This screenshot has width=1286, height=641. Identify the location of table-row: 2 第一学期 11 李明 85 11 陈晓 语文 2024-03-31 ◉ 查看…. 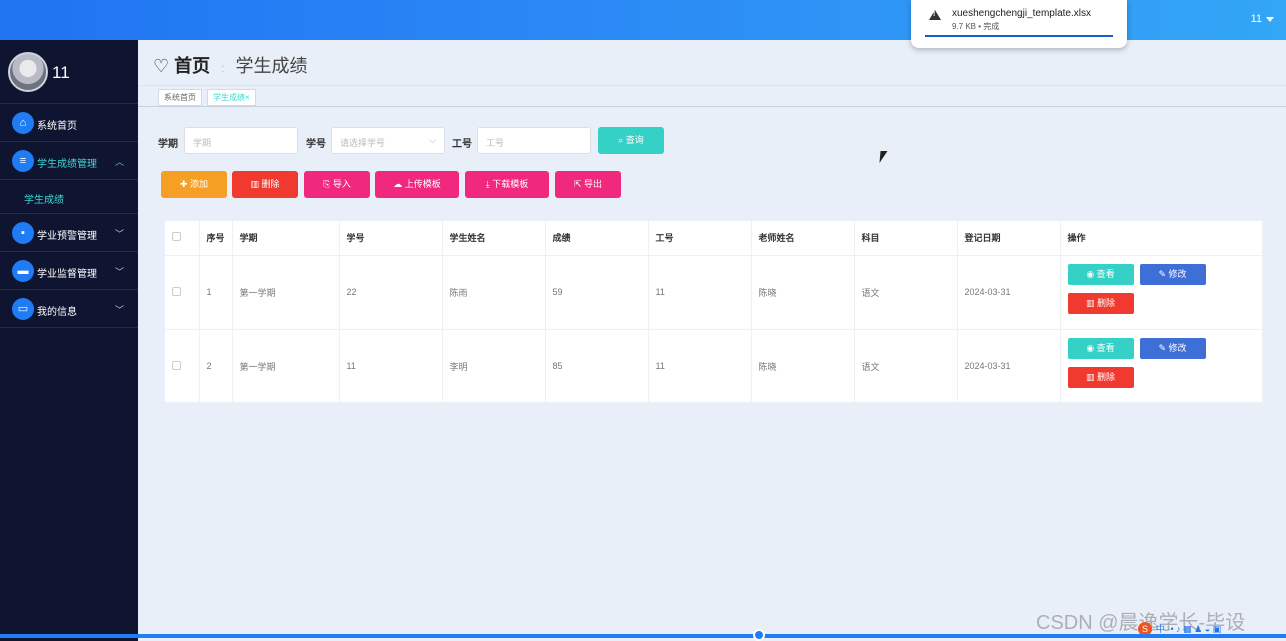
(714, 366).